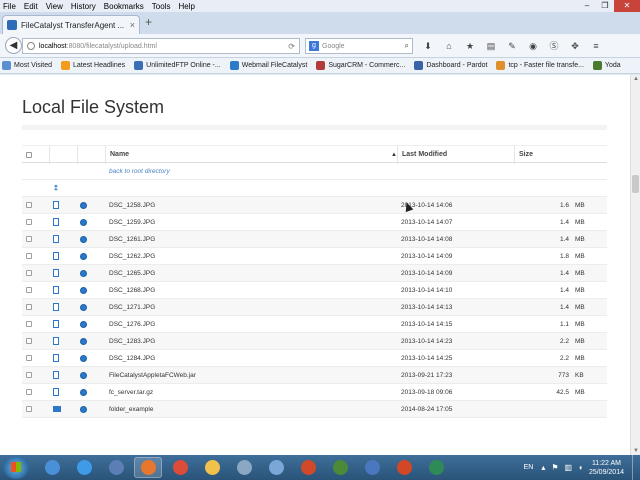 The height and width of the screenshot is (480, 640). What do you see at coordinates (314, 222) in the screenshot?
I see `file-row: DSC_1259.JPG 2013-10-14 14:07 1.4 MB` at bounding box center [314, 222].